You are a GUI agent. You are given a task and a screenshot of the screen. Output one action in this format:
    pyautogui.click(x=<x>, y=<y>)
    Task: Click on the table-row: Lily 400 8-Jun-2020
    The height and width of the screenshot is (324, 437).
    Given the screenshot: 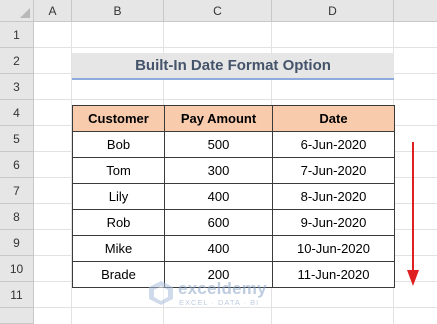 What is the action you would take?
    pyautogui.click(x=233, y=196)
    